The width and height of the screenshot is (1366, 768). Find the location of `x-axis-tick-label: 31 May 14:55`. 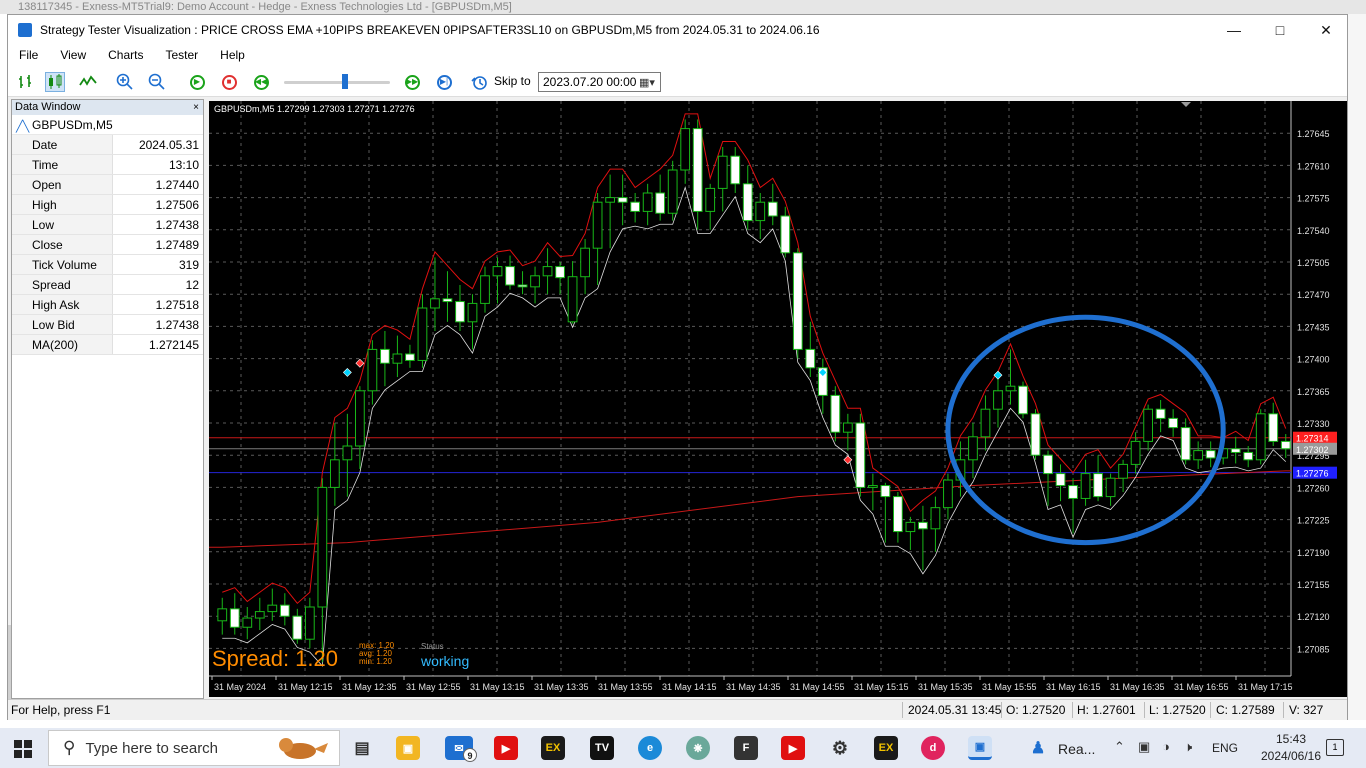

x-axis-tick-label: 31 May 14:55 is located at coordinates (817, 687).